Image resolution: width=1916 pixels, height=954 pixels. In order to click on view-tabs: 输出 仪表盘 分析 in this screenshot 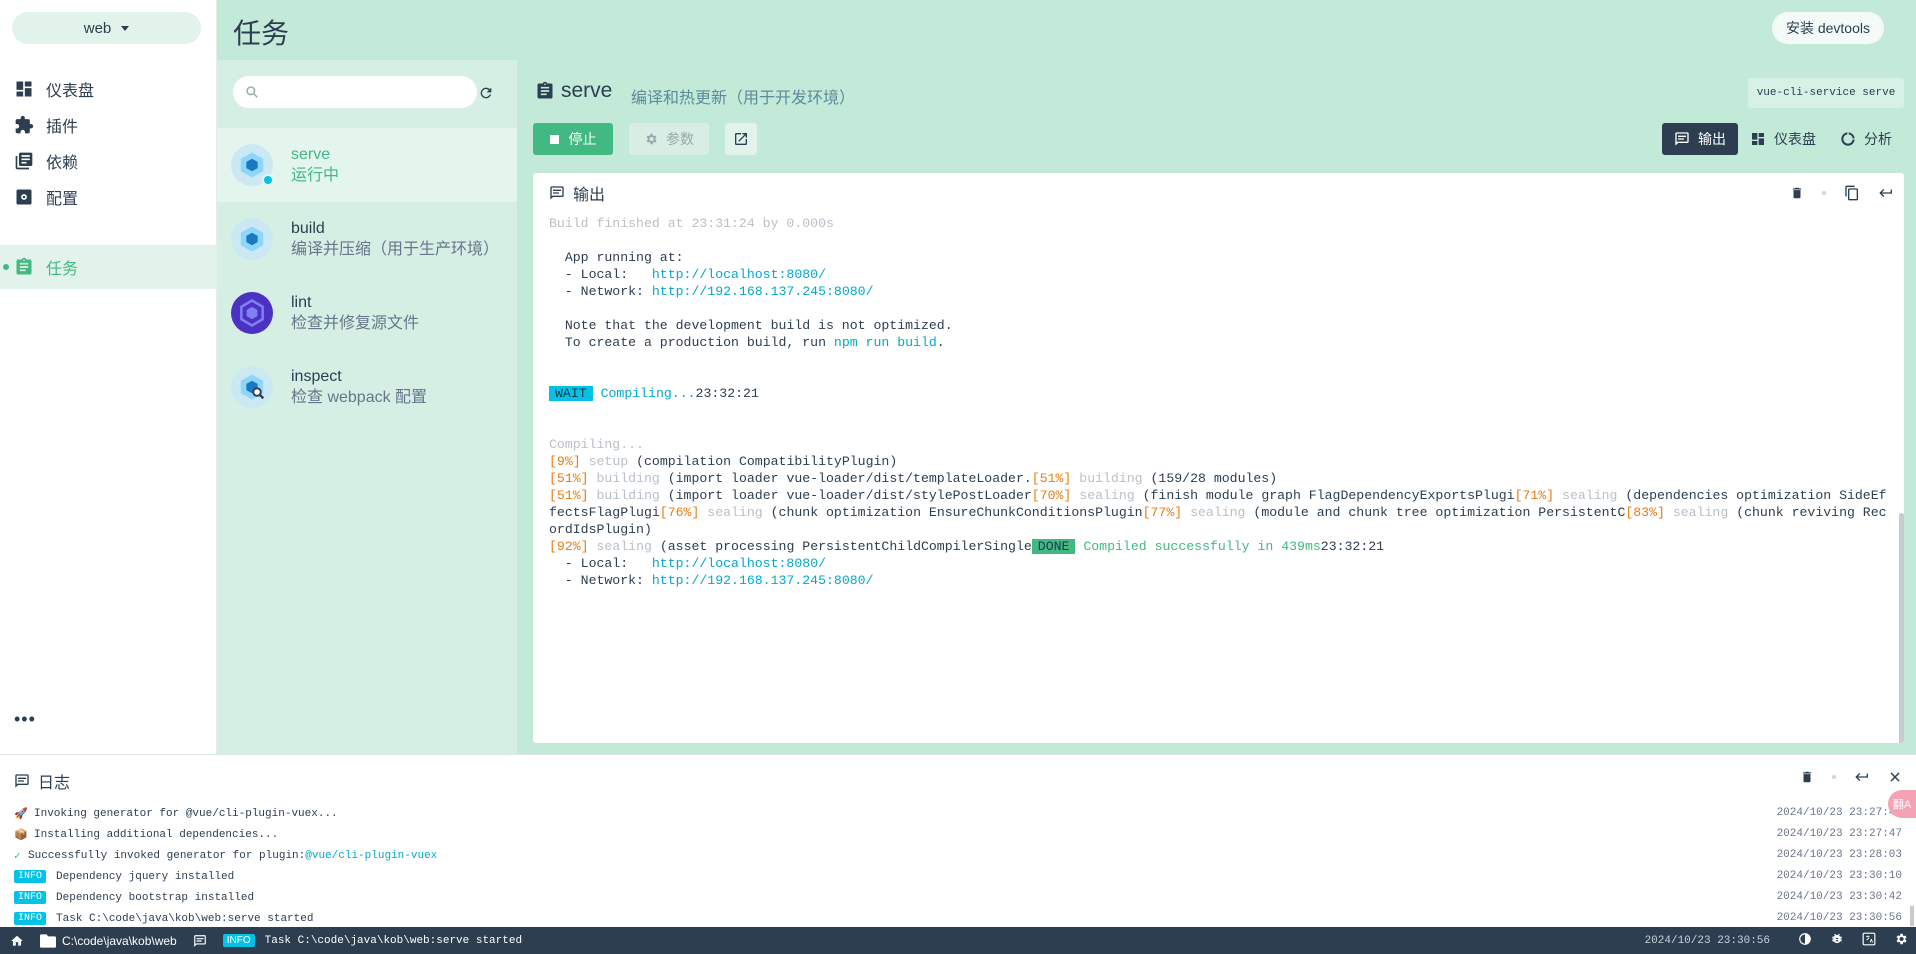, I will do `click(1783, 139)`.